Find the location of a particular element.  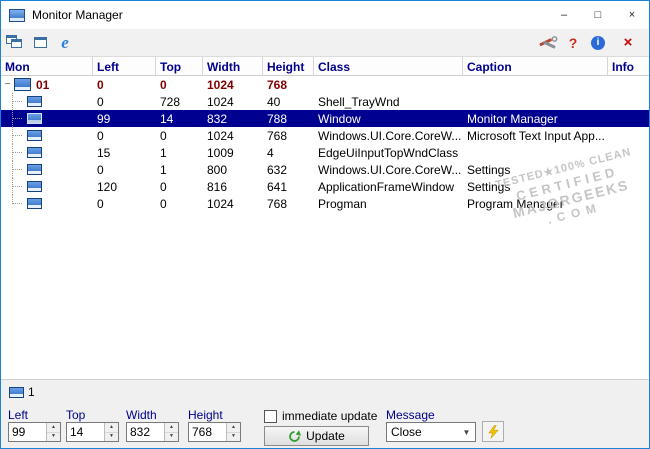

settings-button is located at coordinates (548, 43).